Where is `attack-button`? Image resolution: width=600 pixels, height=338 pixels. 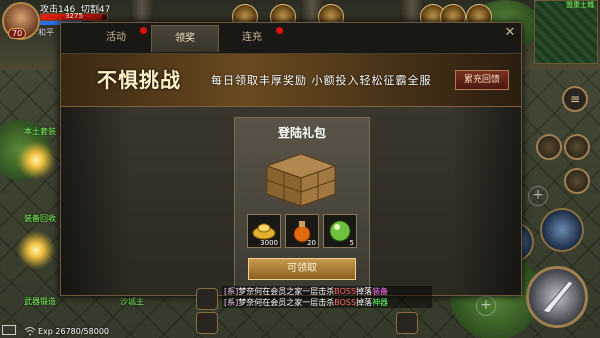 attack-button is located at coordinates (557, 297).